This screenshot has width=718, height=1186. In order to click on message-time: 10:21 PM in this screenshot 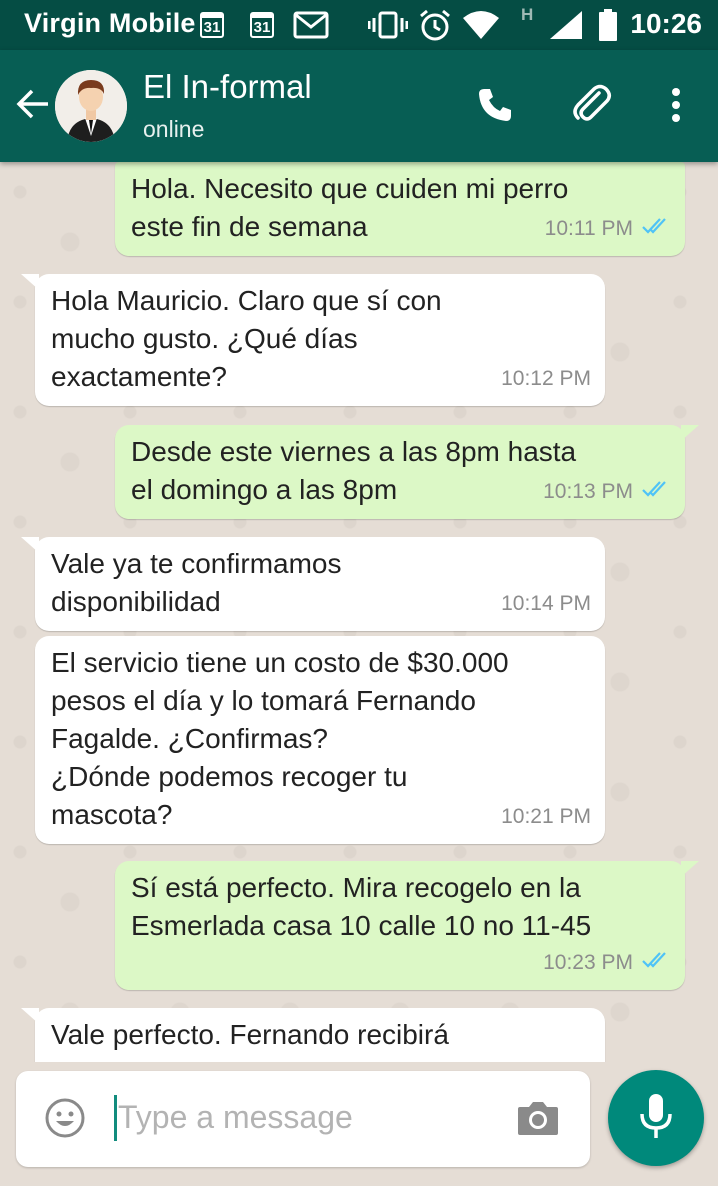, I will do `click(546, 816)`.